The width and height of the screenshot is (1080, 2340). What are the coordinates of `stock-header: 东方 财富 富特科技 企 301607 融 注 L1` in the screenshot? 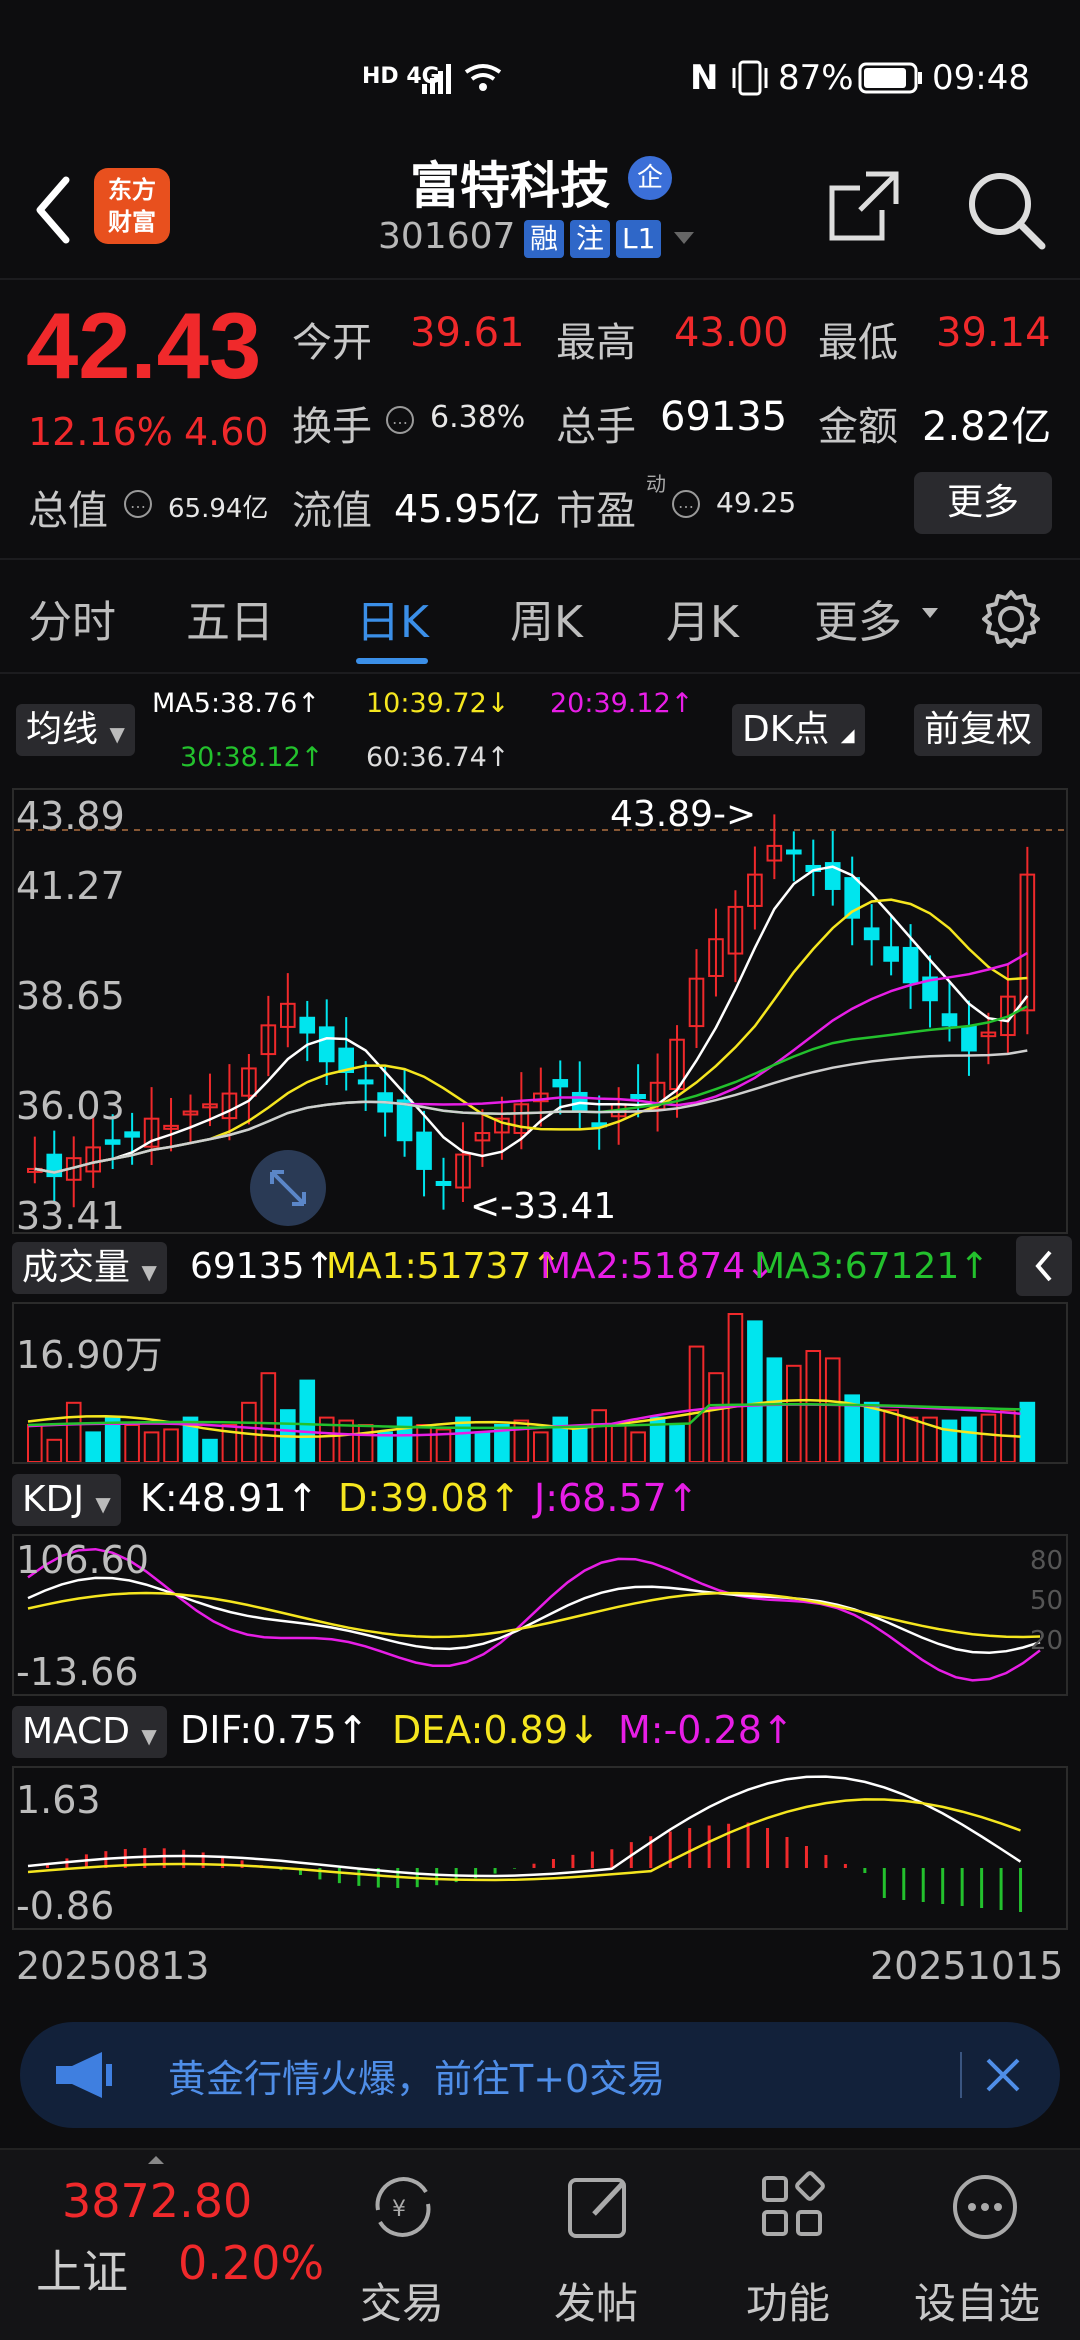 It's located at (540, 210).